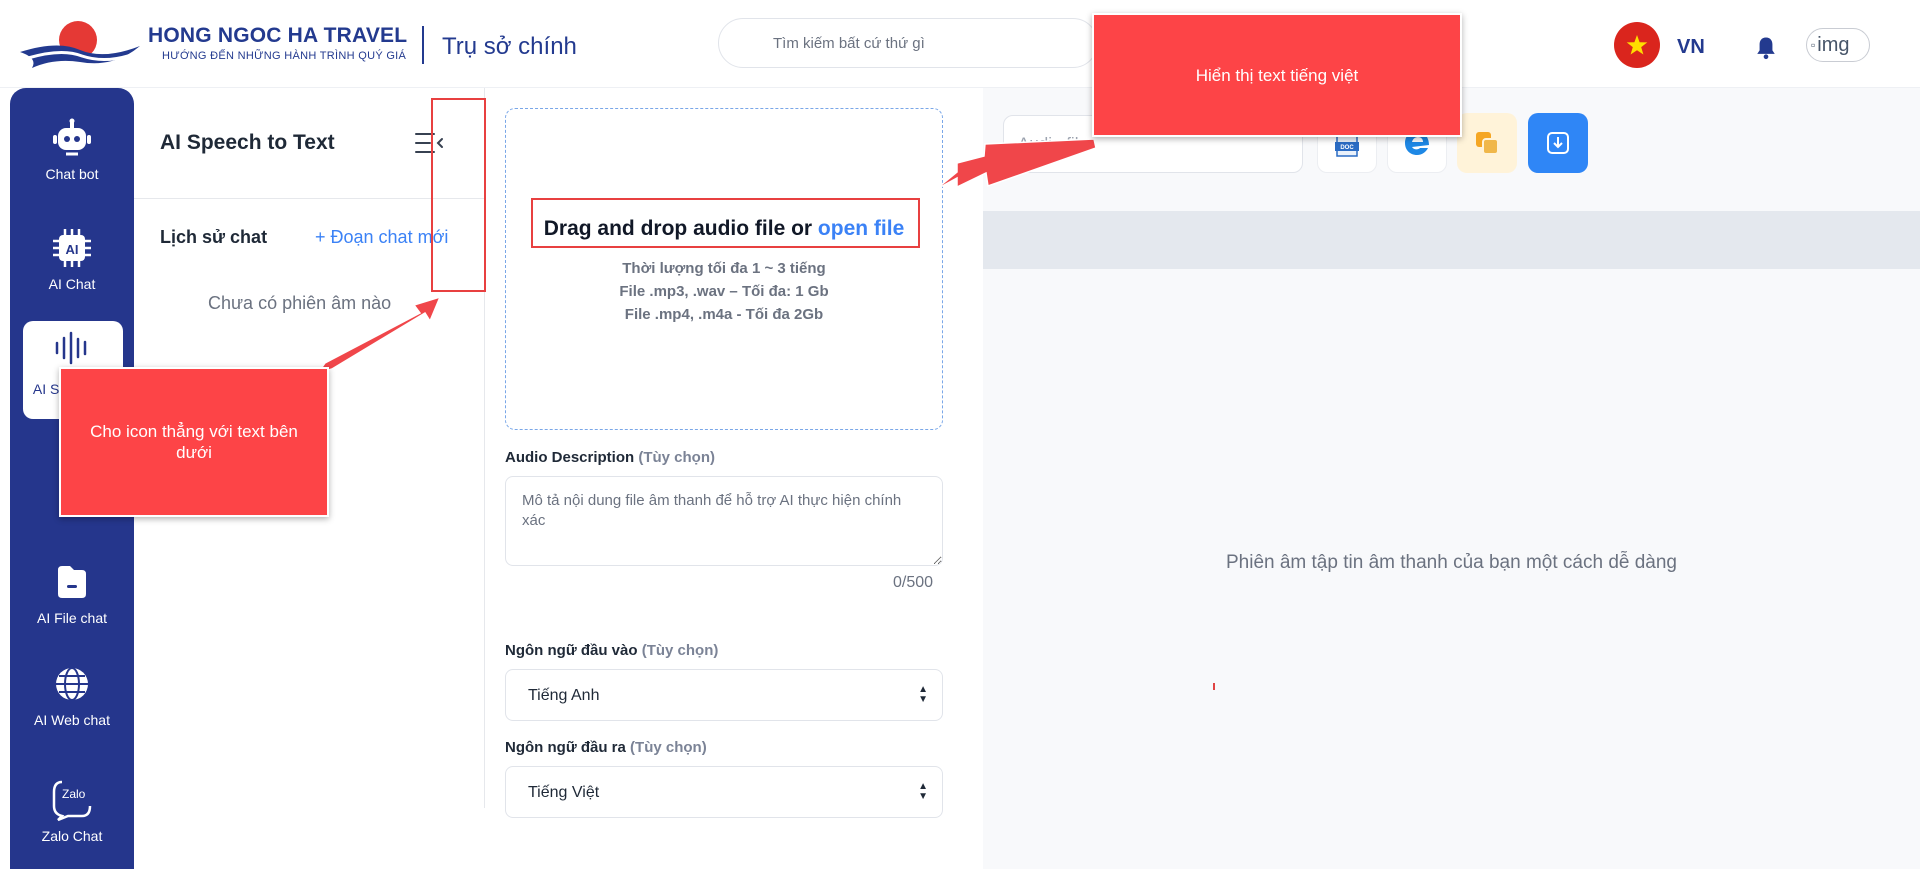 The width and height of the screenshot is (1920, 869). I want to click on annotation-text: Hiển thị text tiếng việt, so click(1277, 75).